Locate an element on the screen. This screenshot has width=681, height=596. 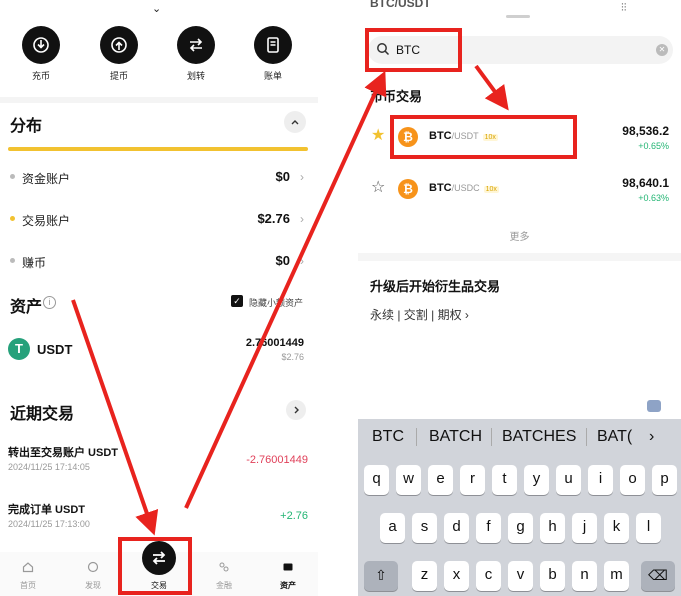
account-value: $0 is located at coordinates (282, 176).